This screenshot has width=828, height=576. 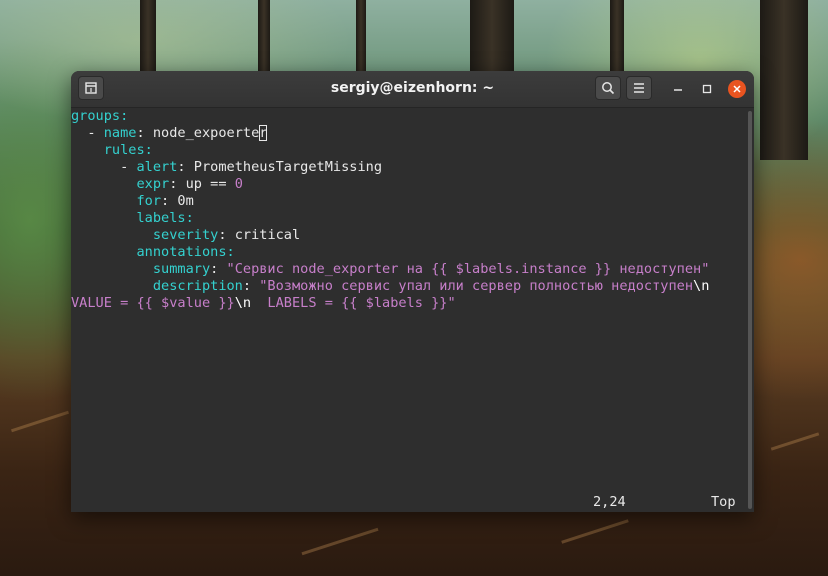 I want to click on editor-line: for: 0m, so click(x=132, y=201).